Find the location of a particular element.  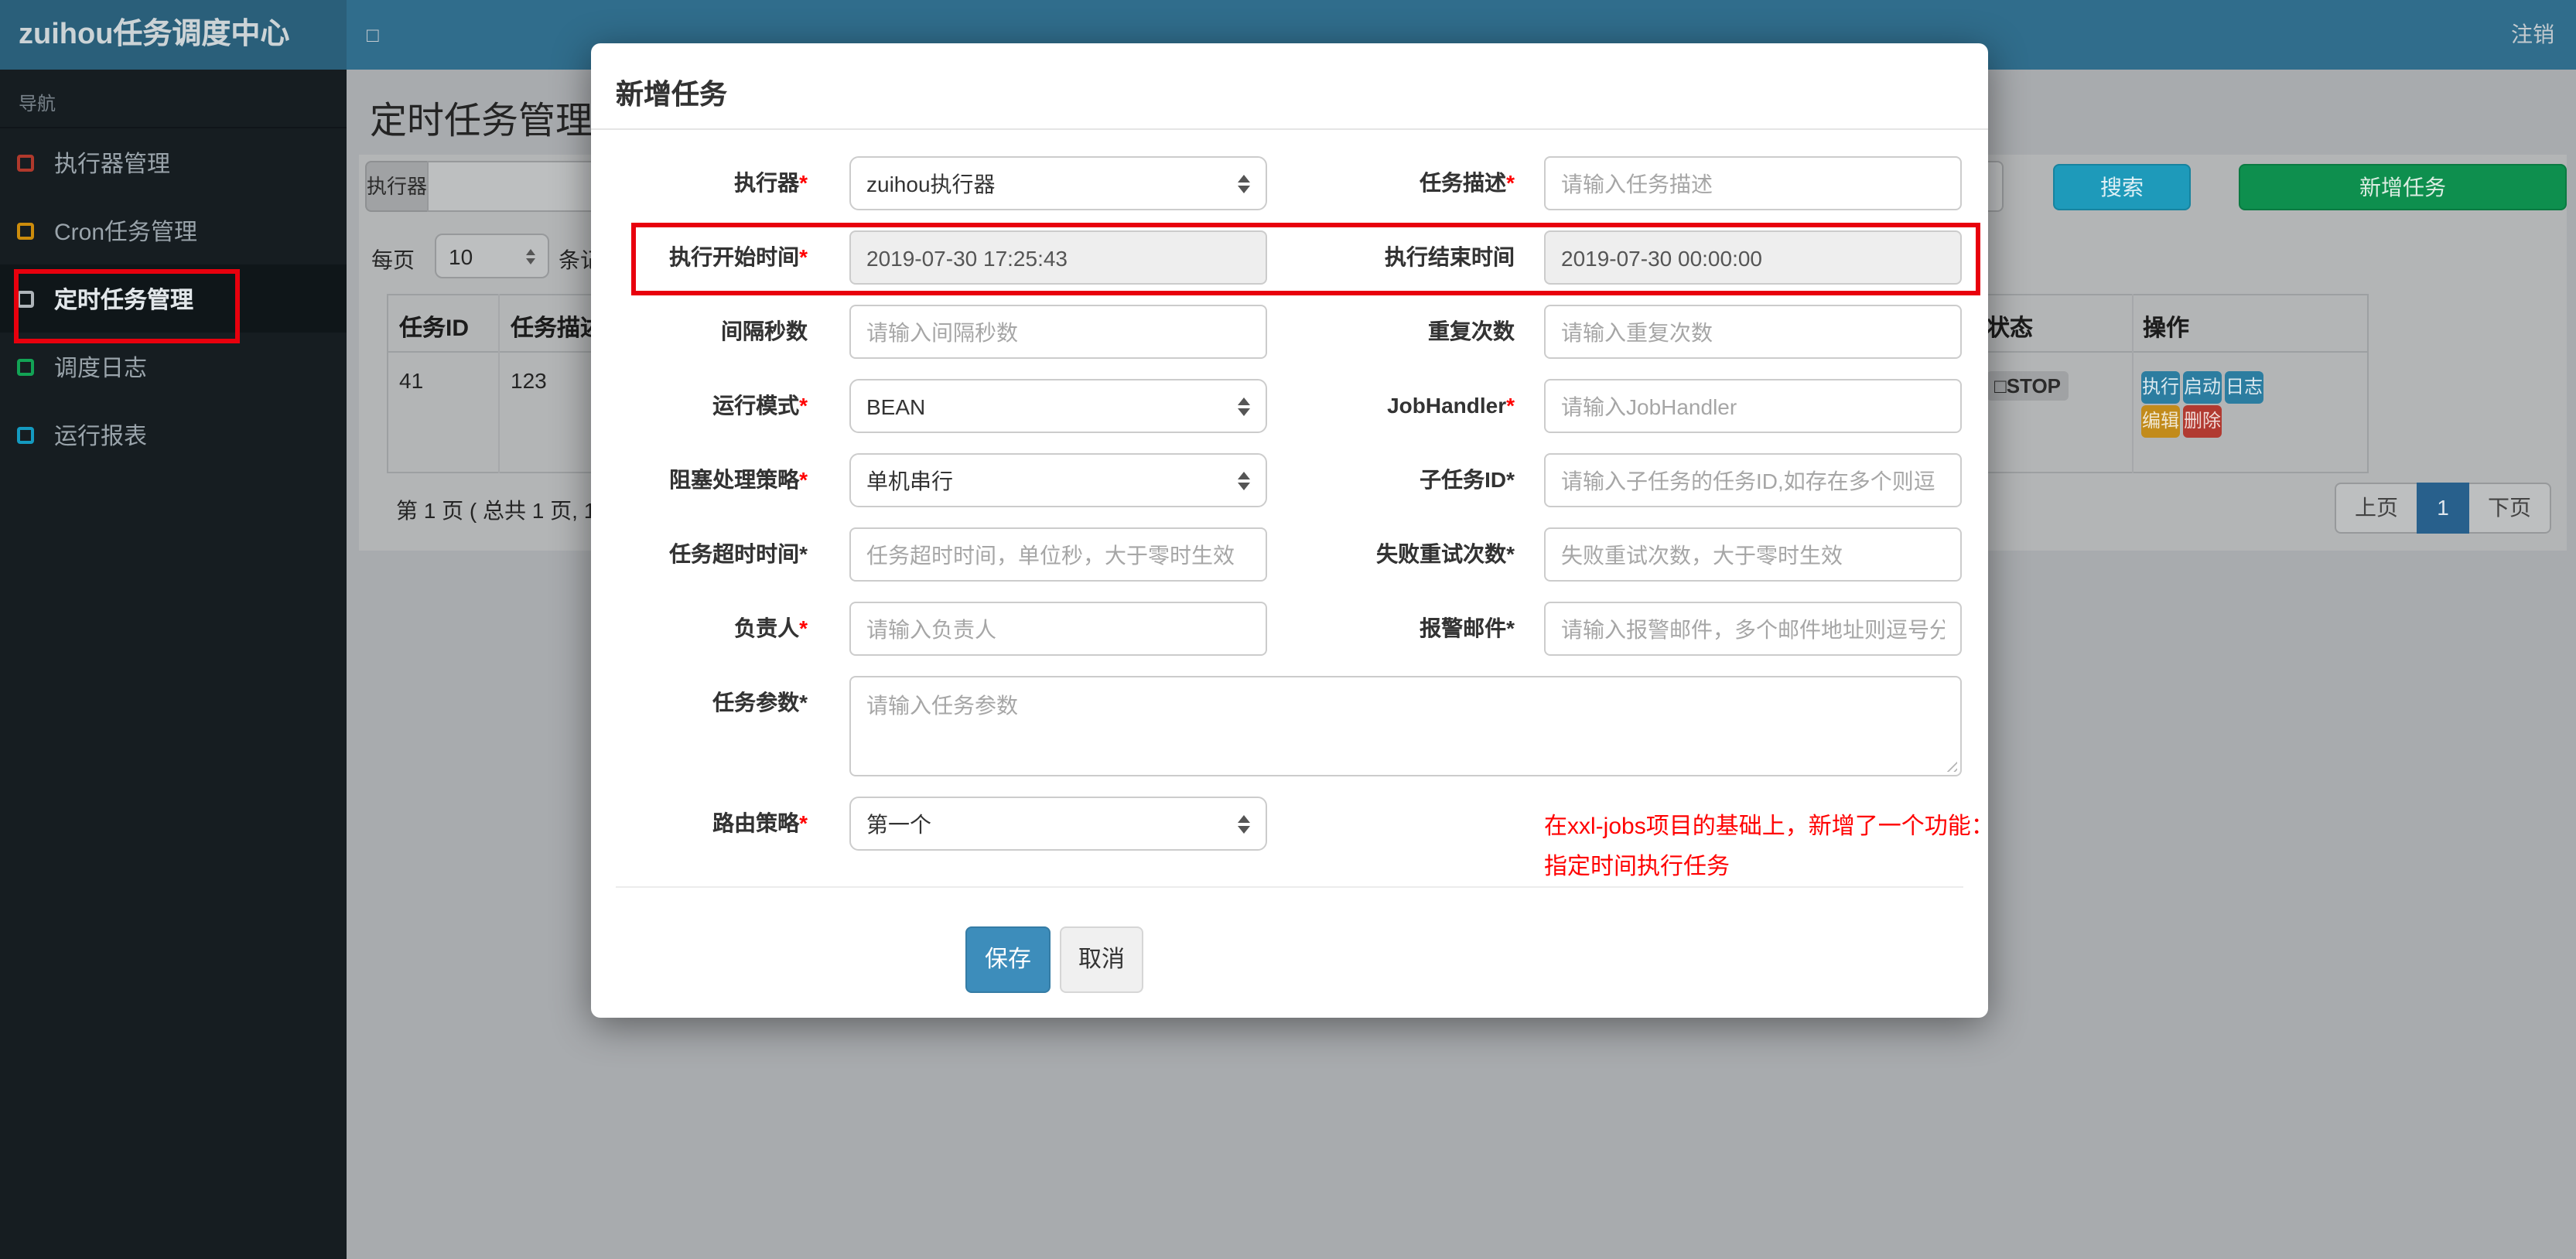

child-task-id-input is located at coordinates (1753, 480).